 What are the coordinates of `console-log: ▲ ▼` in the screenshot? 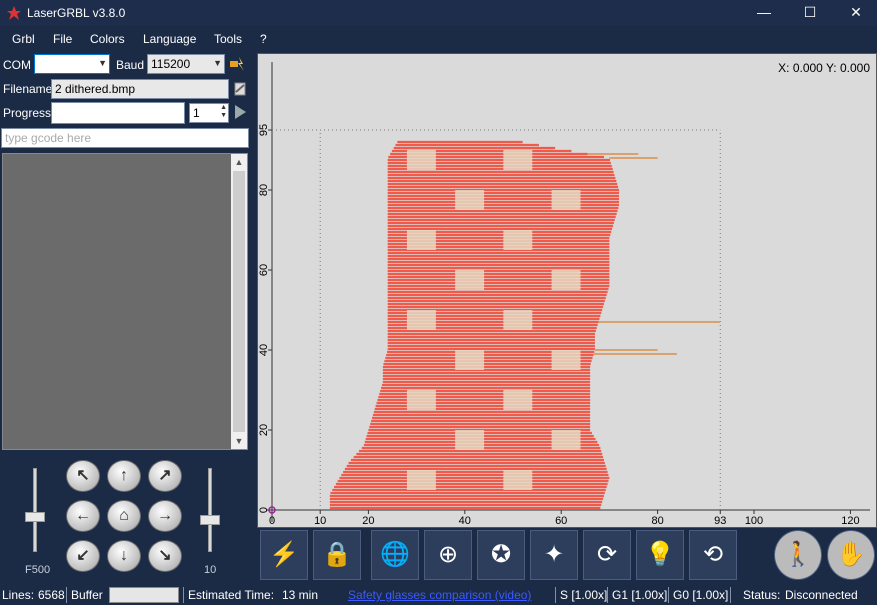 It's located at (125, 301).